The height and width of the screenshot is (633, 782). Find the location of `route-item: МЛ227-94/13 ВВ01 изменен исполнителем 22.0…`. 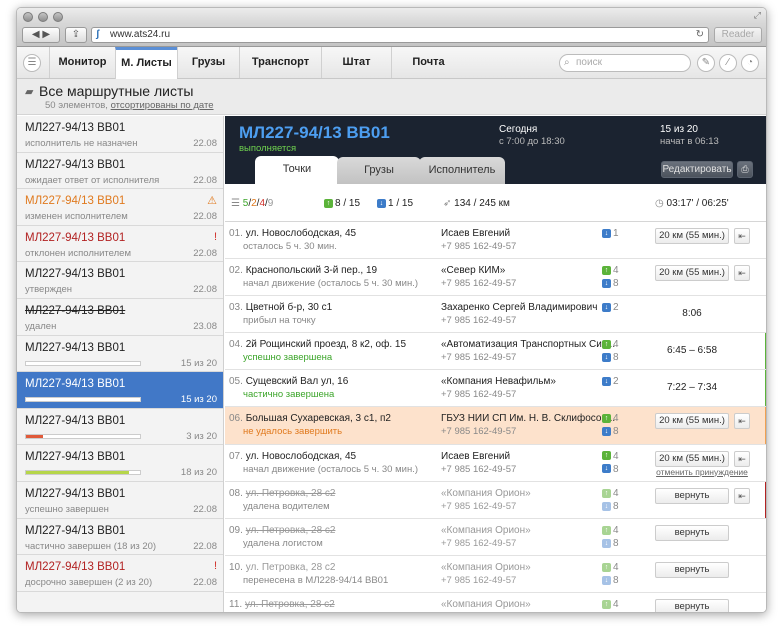

route-item: МЛ227-94/13 ВВ01 изменен исполнителем 22.0… is located at coordinates (120, 207).